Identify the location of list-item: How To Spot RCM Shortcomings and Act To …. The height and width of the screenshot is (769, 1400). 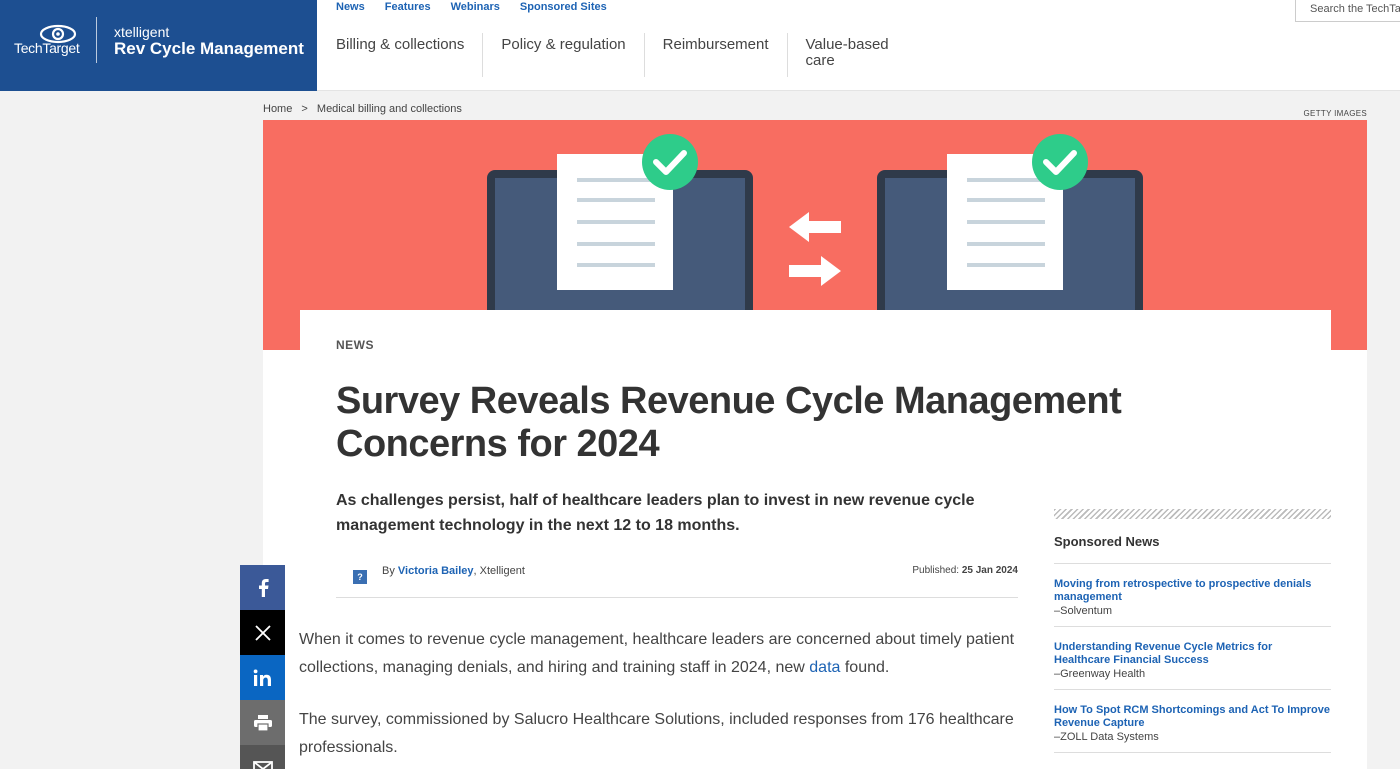
(1192, 721).